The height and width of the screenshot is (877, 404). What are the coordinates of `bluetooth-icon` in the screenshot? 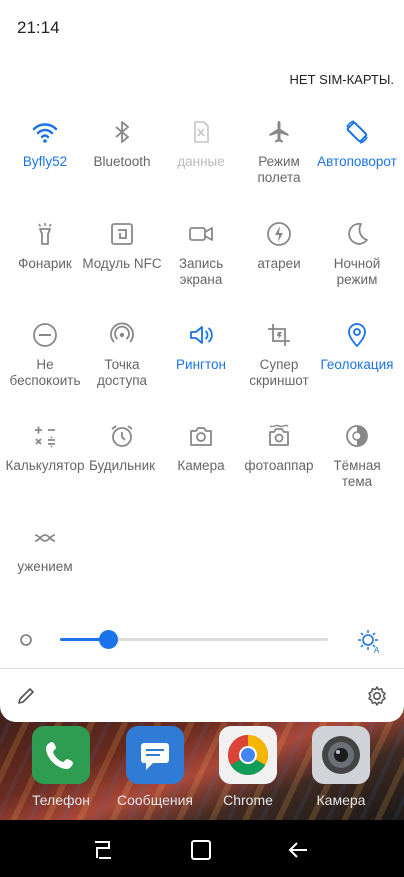 It's located at (122, 132).